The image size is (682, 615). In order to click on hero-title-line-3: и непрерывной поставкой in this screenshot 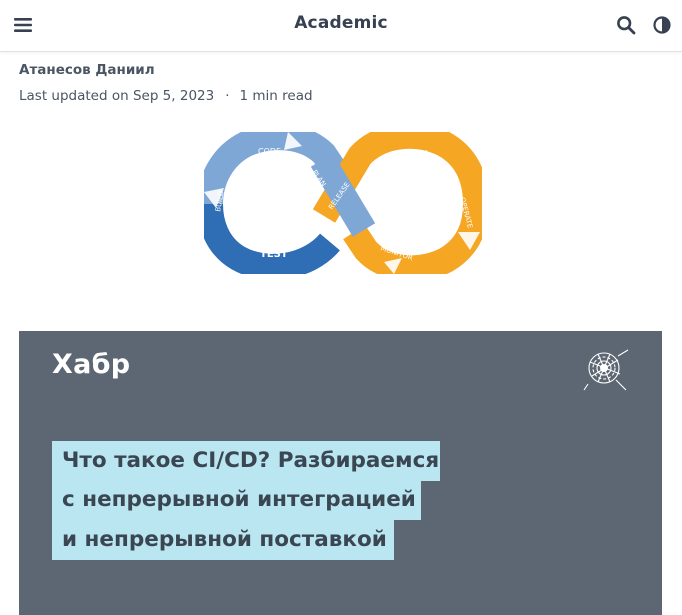, I will do `click(223, 540)`.